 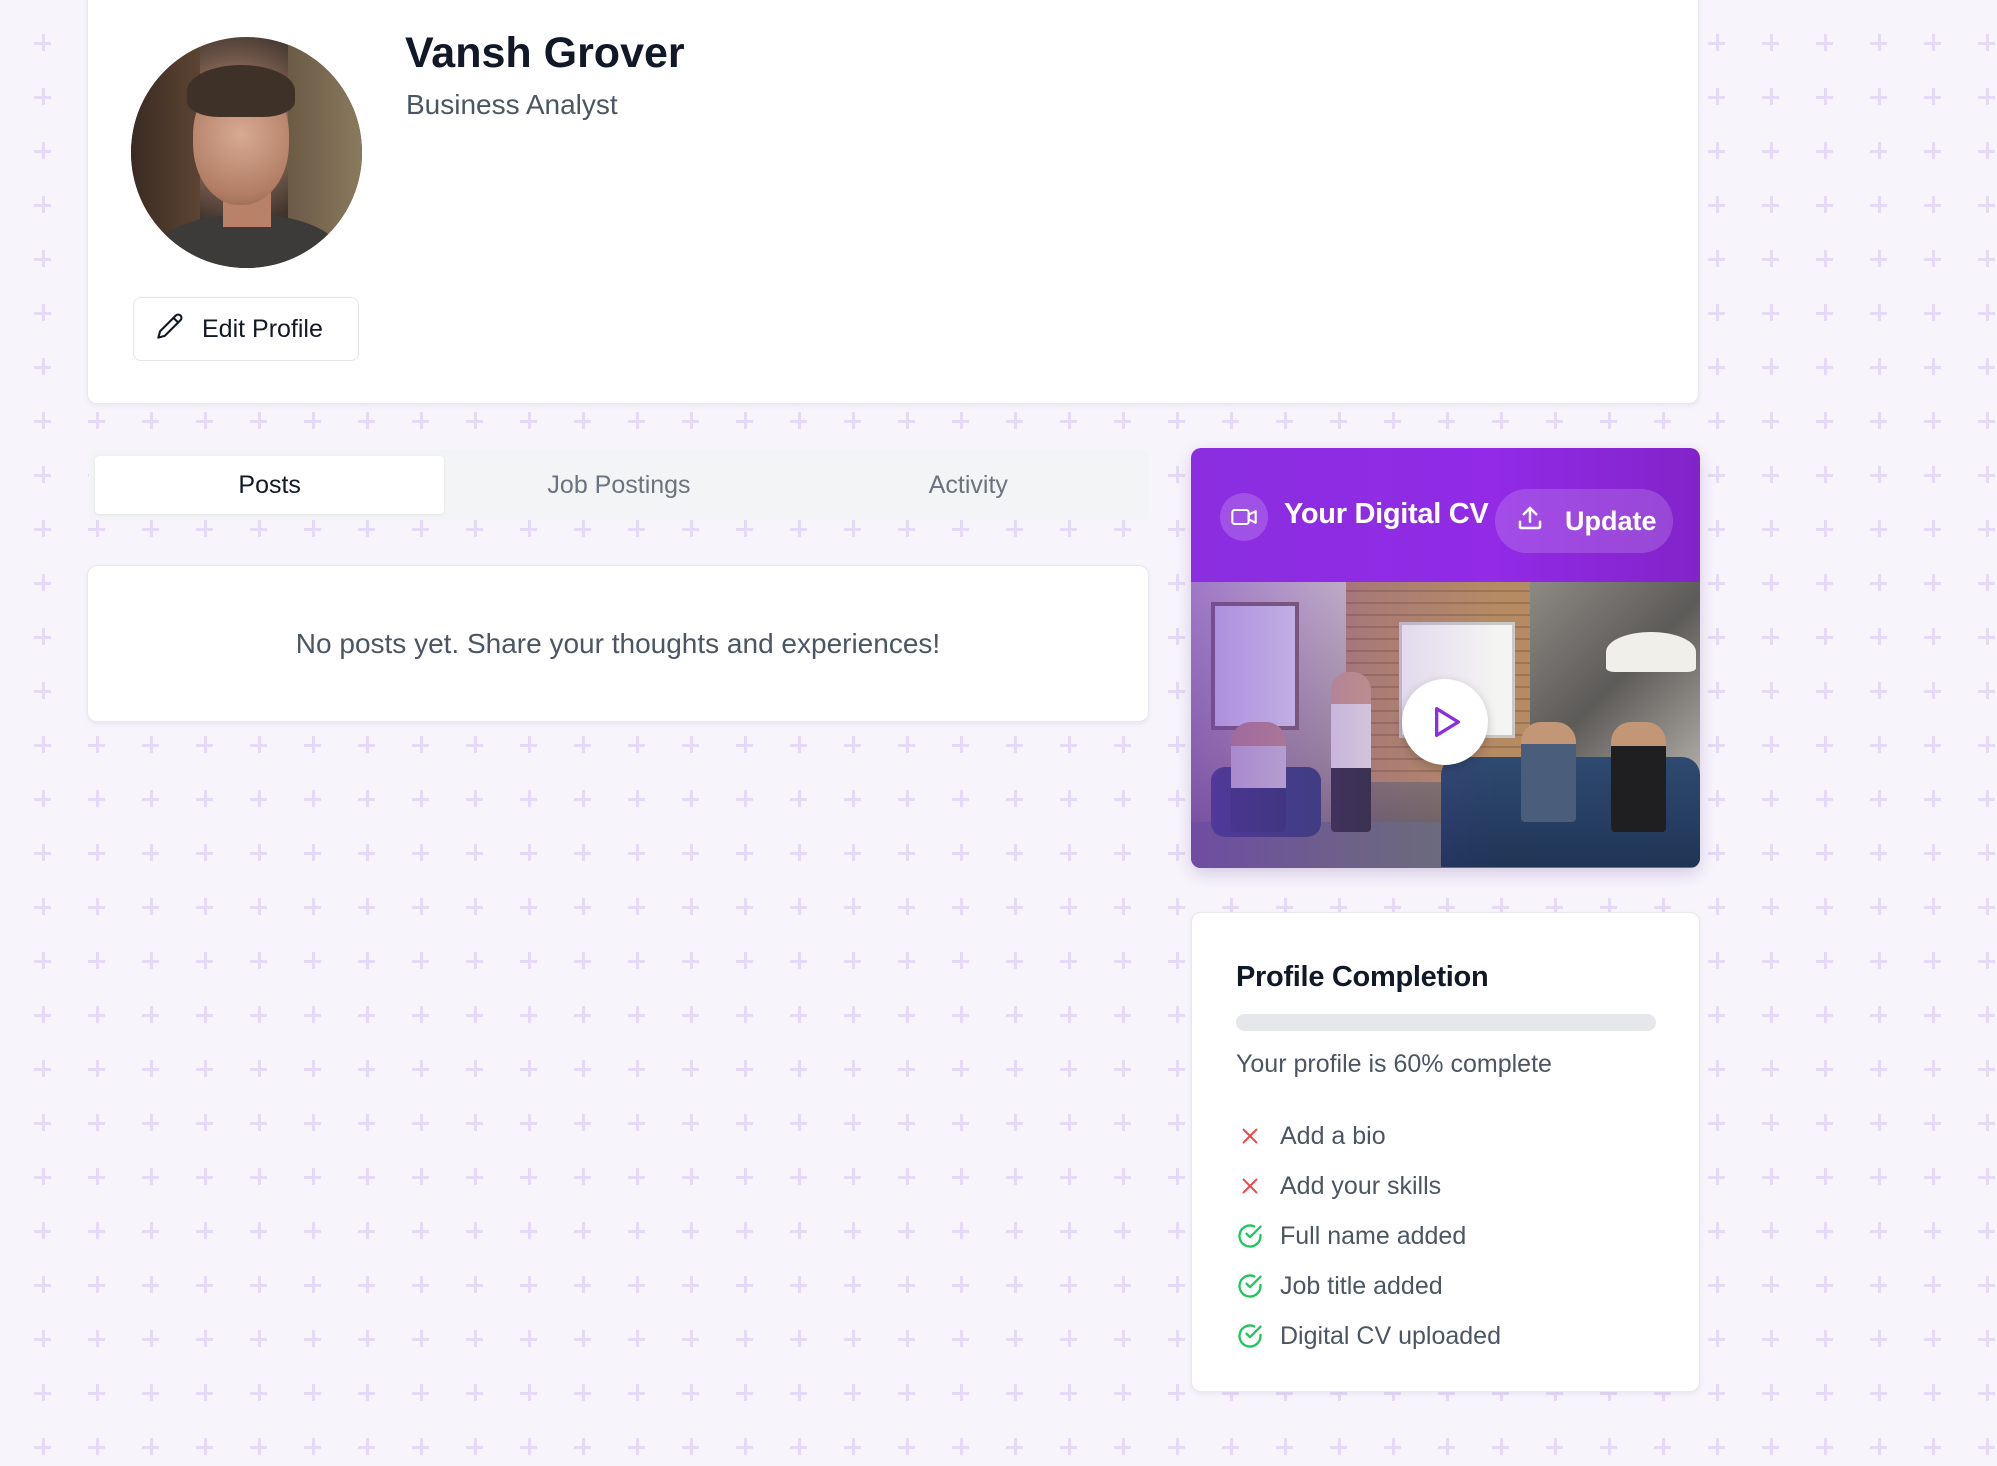 I want to click on avatar, so click(x=246, y=152).